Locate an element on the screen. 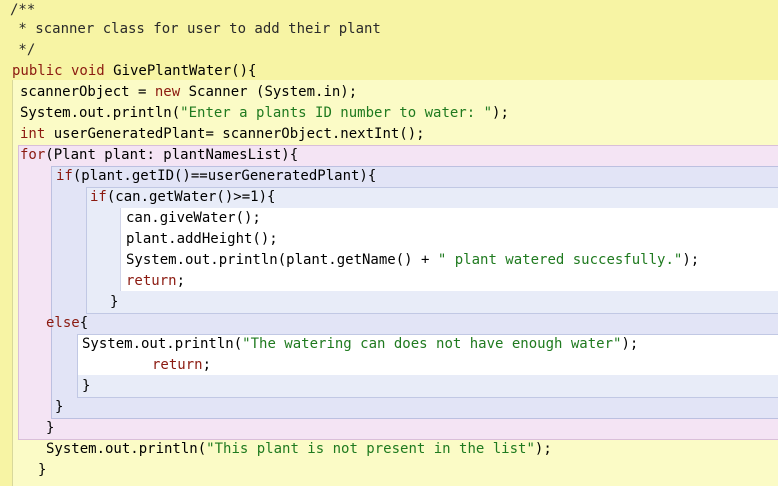  code-token-text: GivePlantWater(){ is located at coordinates (180, 71).